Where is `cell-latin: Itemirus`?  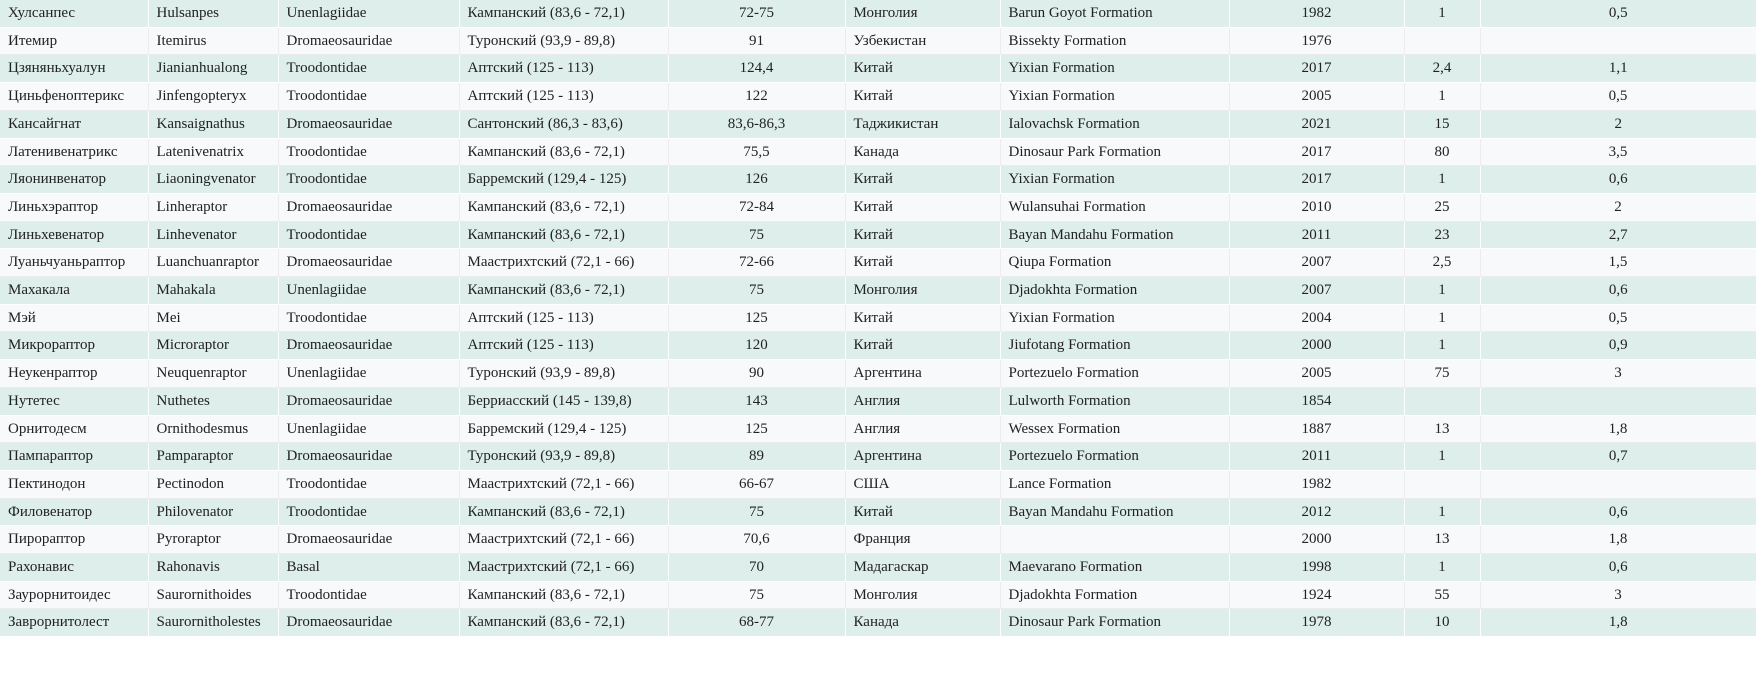 cell-latin: Itemirus is located at coordinates (213, 41).